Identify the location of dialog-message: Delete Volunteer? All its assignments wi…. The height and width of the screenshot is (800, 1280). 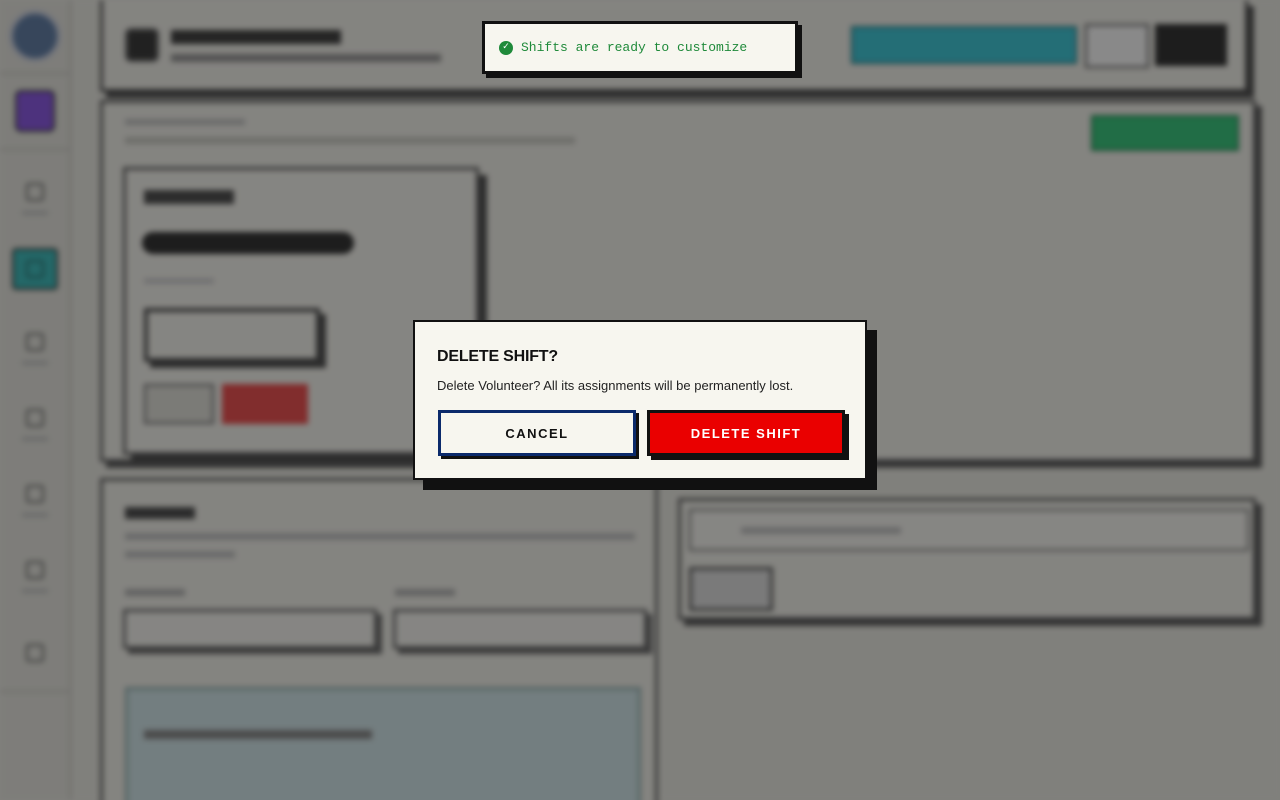
(615, 385).